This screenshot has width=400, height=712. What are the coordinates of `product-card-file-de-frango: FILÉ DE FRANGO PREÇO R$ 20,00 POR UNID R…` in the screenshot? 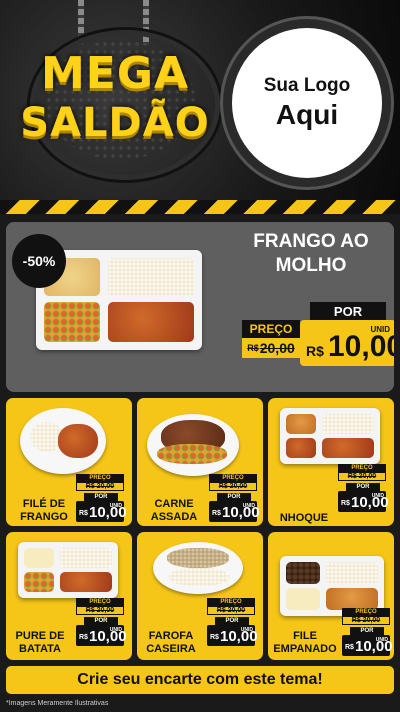 It's located at (69, 462).